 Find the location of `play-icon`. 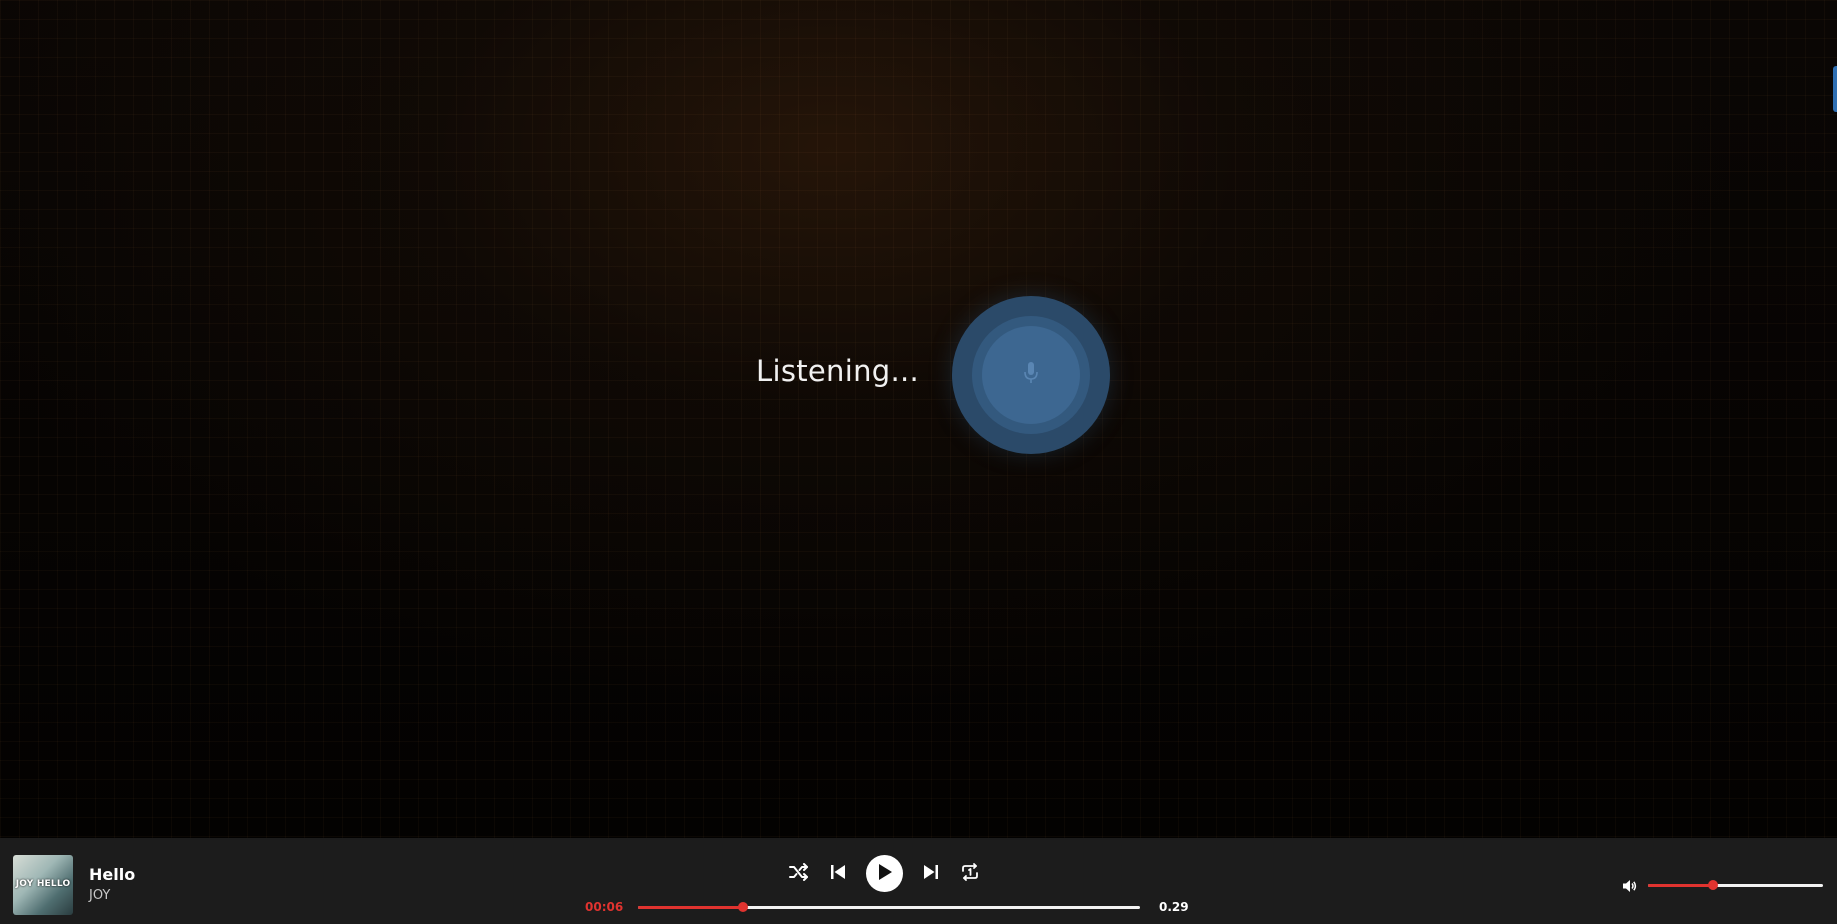

play-icon is located at coordinates (885, 874).